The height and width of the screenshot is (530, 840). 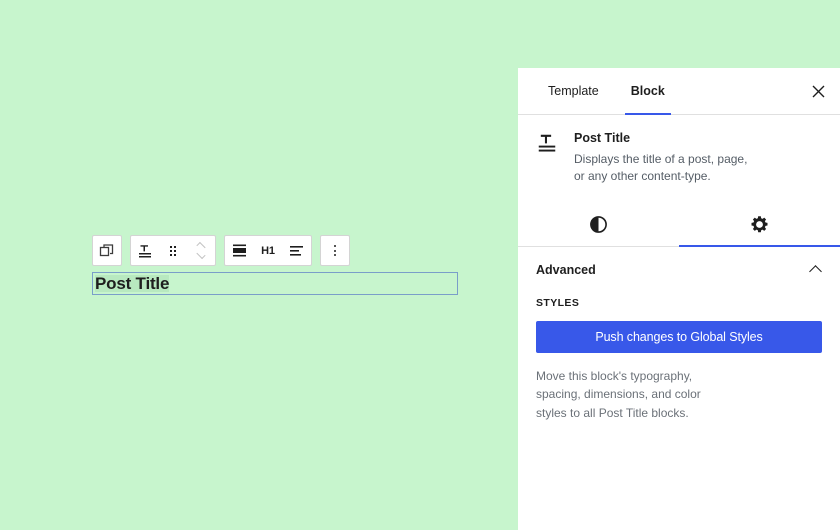 I want to click on block-switcher-group, so click(x=107, y=250).